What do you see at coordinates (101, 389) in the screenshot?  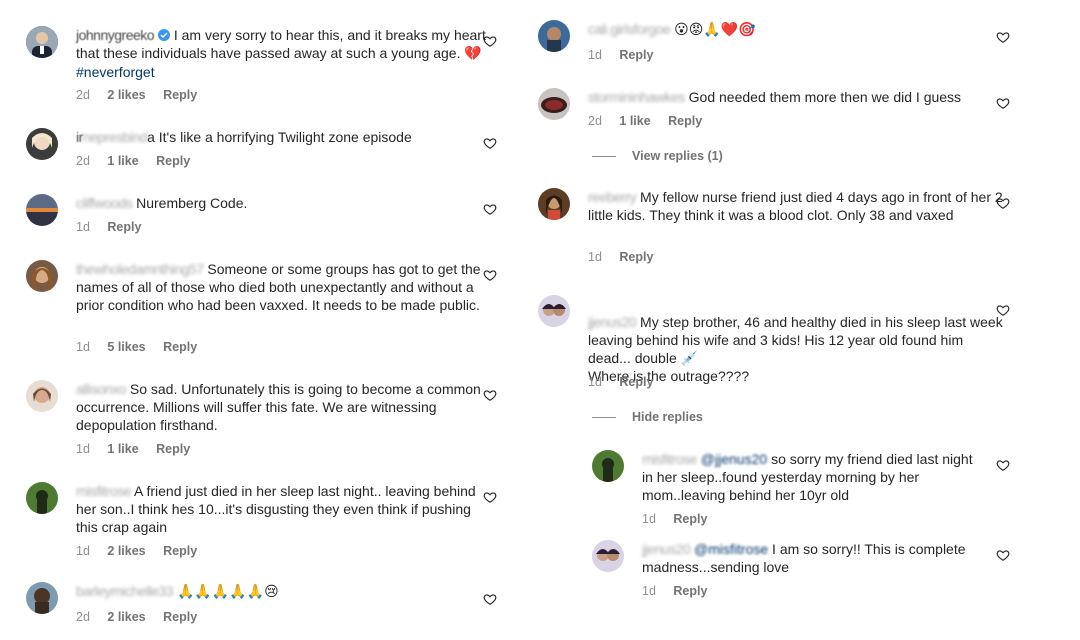 I see `comment-username-redacted: allisonxo` at bounding box center [101, 389].